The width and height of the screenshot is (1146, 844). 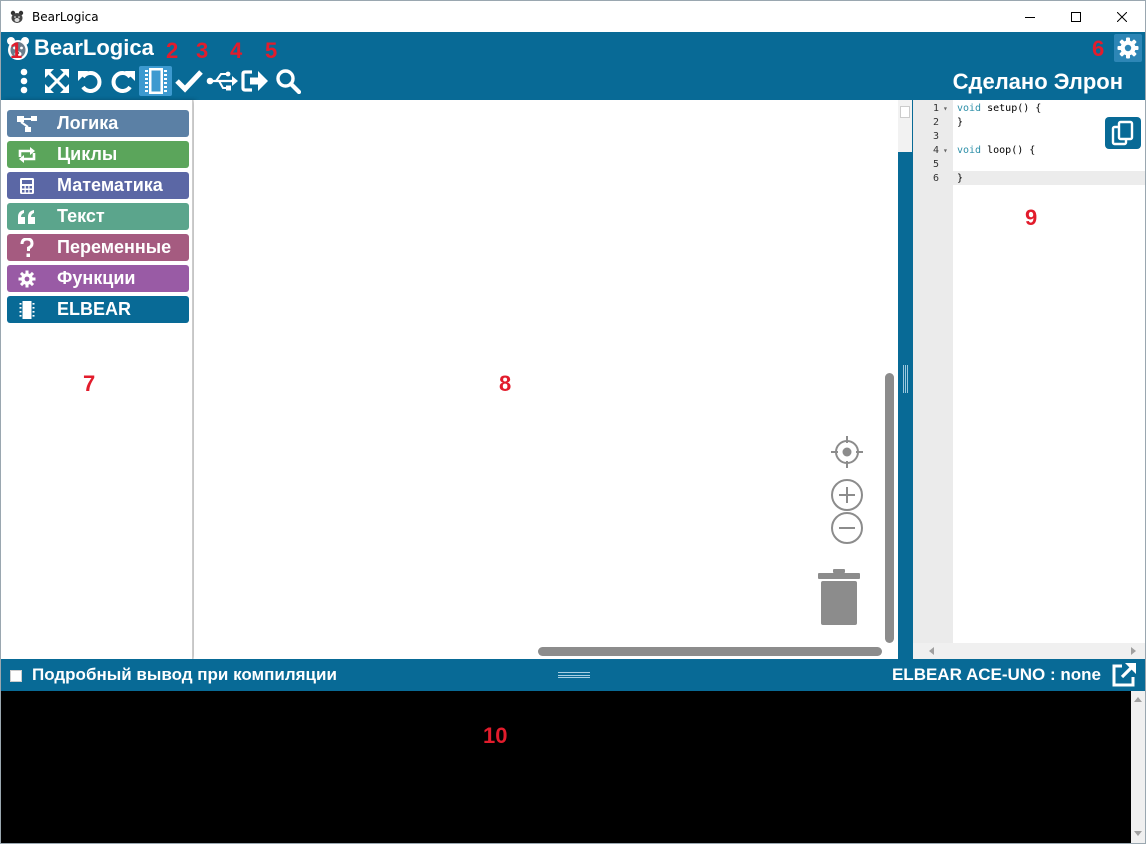 I want to click on category-label: Переменные, so click(x=114, y=247).